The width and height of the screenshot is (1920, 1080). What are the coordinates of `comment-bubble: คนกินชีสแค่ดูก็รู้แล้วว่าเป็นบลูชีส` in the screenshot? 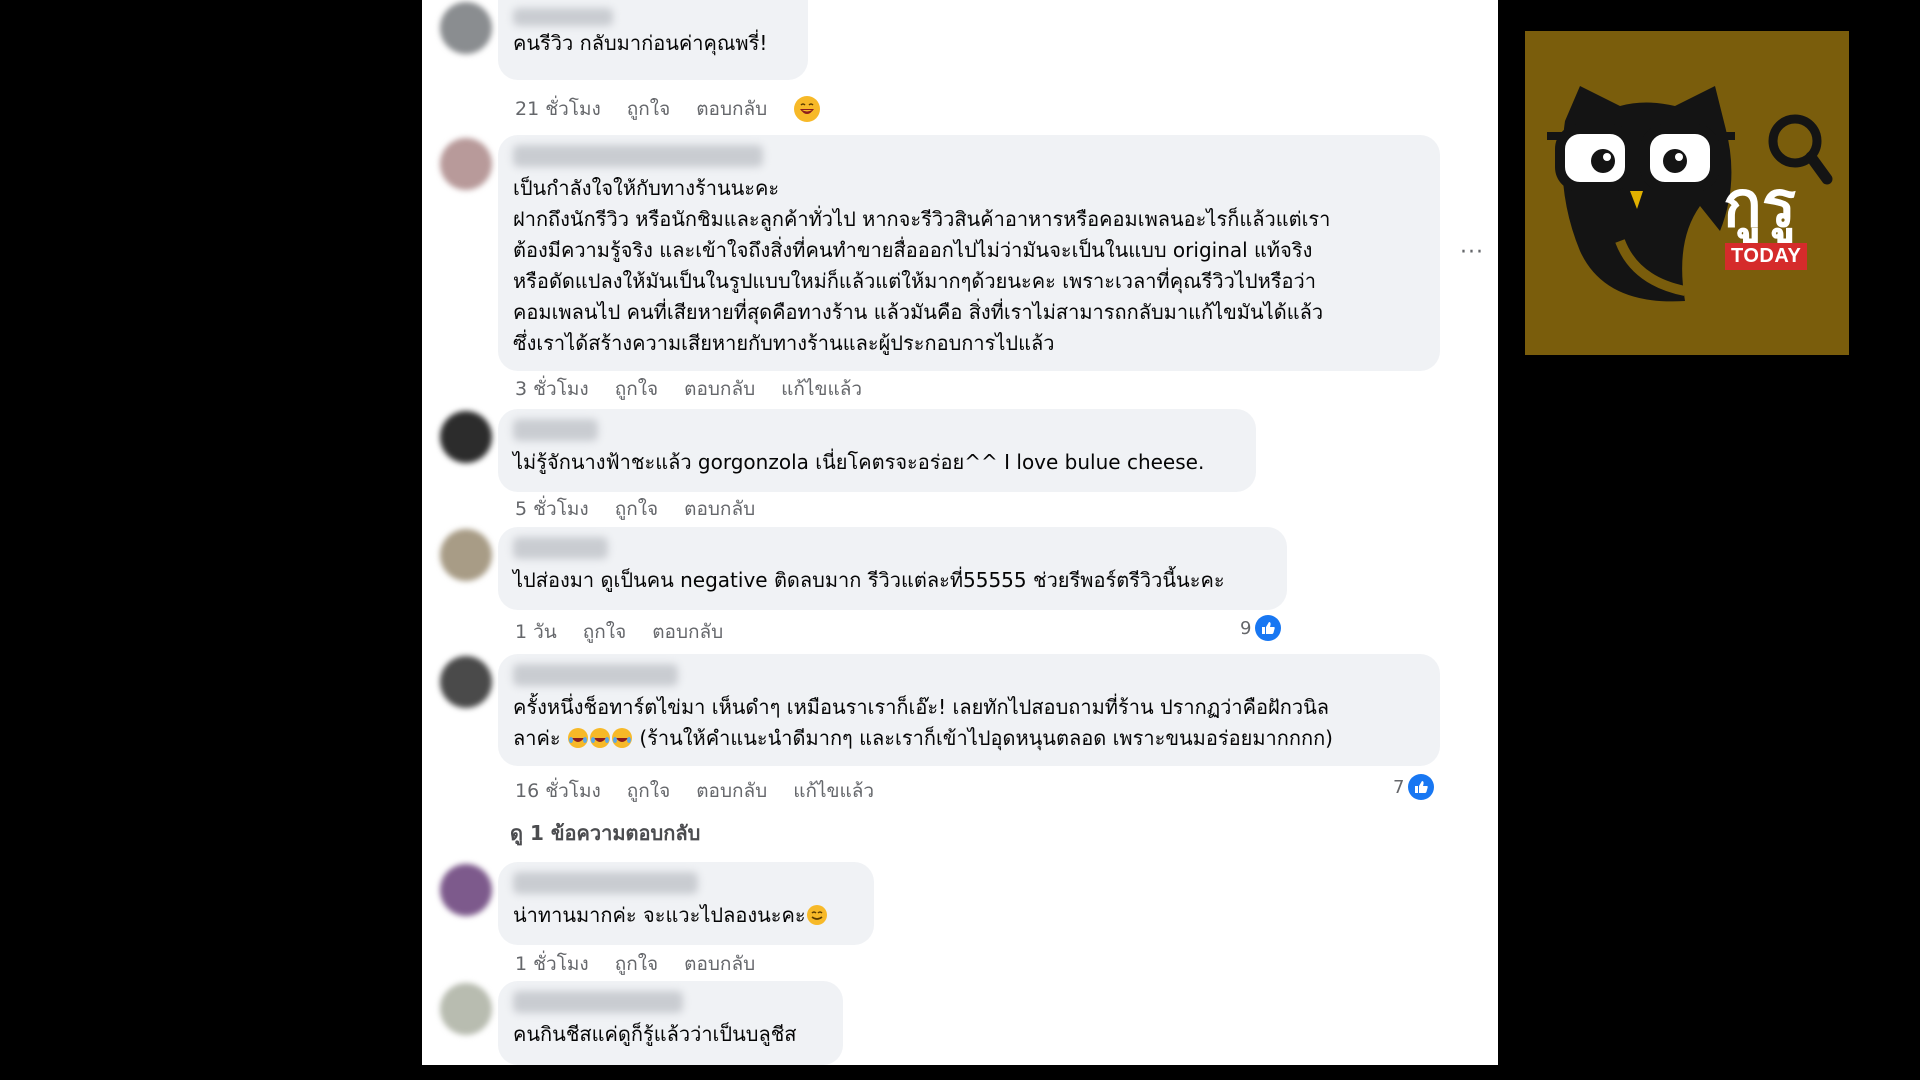 It's located at (670, 1023).